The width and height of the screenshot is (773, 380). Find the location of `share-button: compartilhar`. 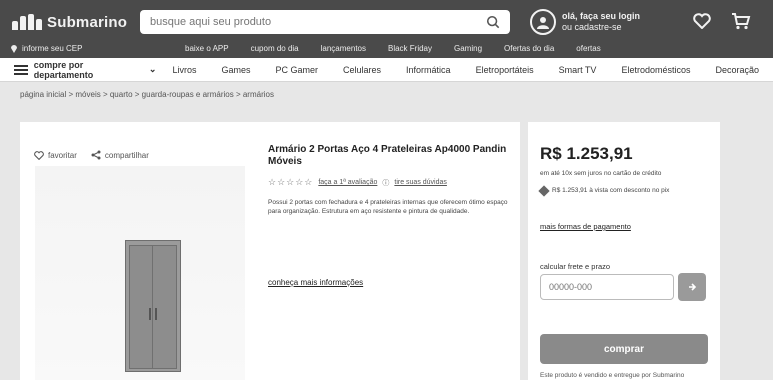

share-button: compartilhar is located at coordinates (120, 155).